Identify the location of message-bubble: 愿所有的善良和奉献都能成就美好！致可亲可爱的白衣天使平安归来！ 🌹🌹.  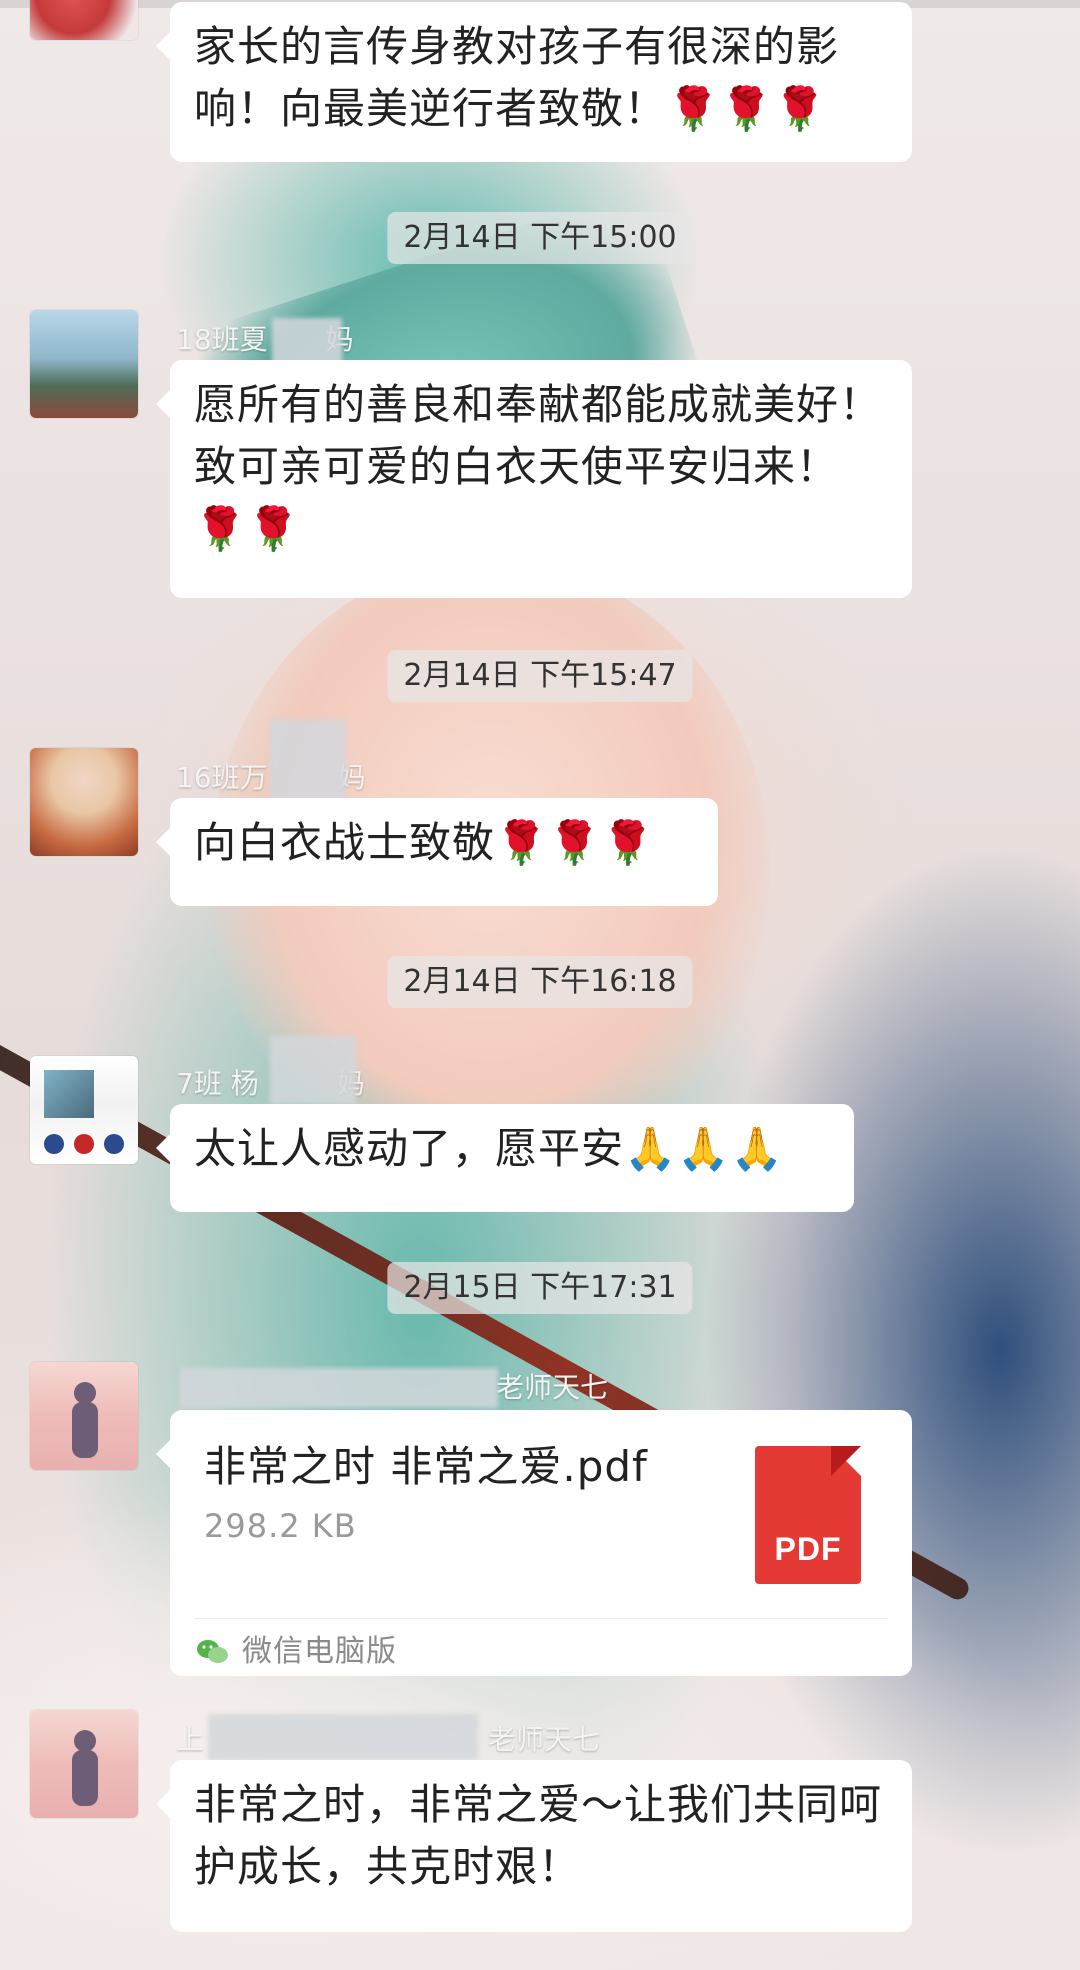
(534, 479).